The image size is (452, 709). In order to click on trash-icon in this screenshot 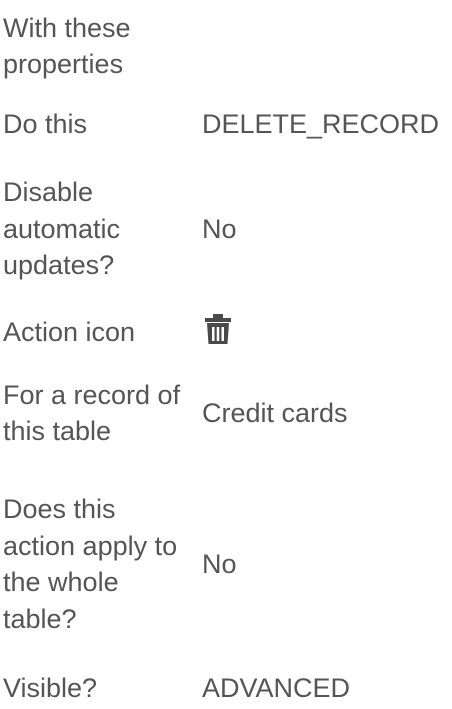, I will do `click(218, 328)`.